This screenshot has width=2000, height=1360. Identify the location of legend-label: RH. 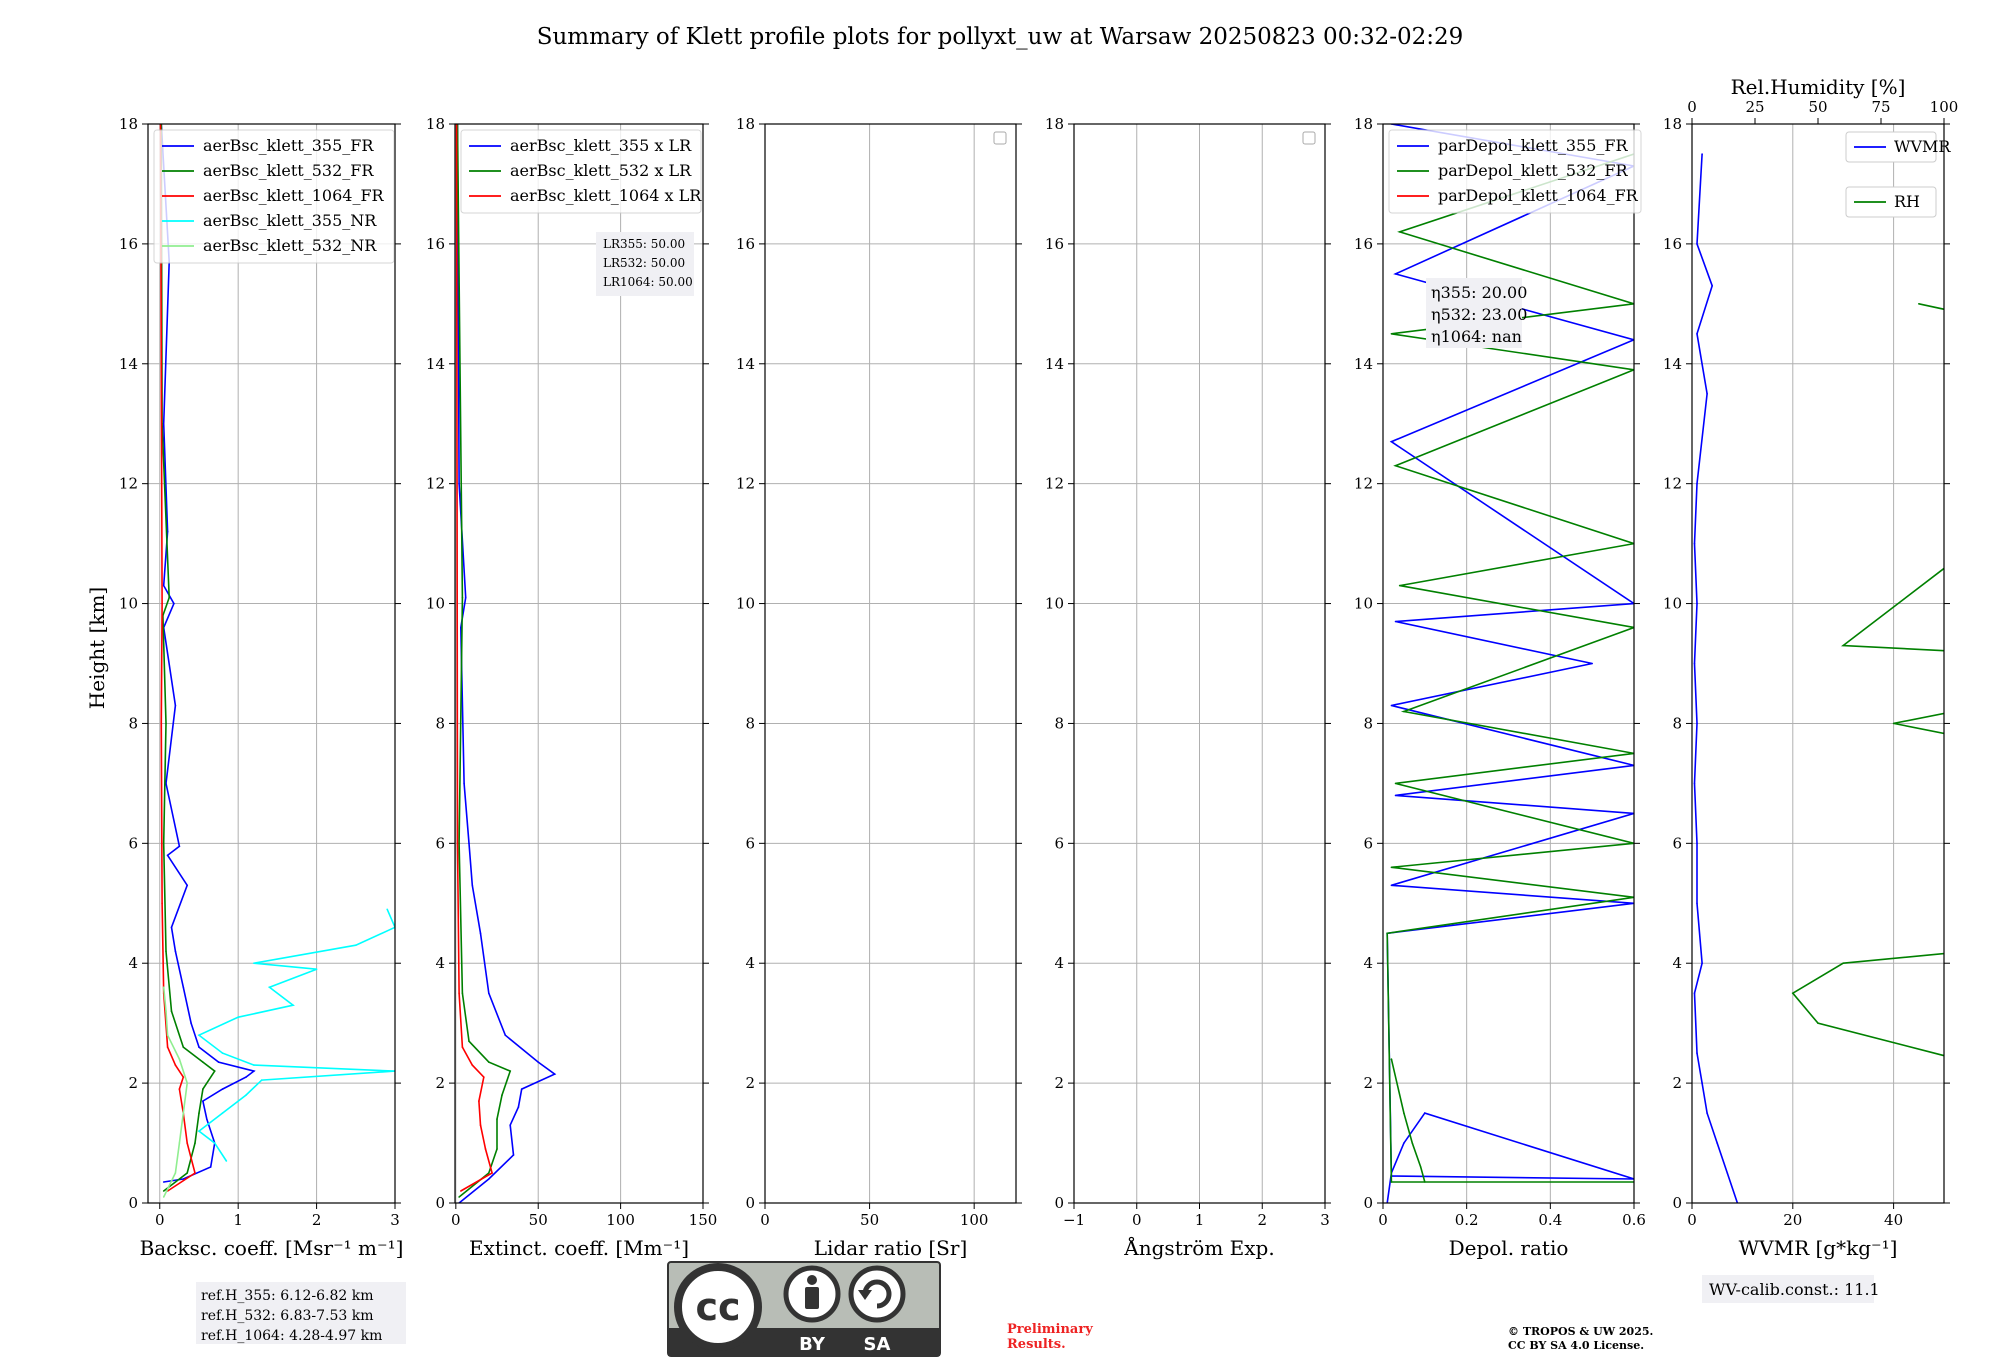
(1907, 201).